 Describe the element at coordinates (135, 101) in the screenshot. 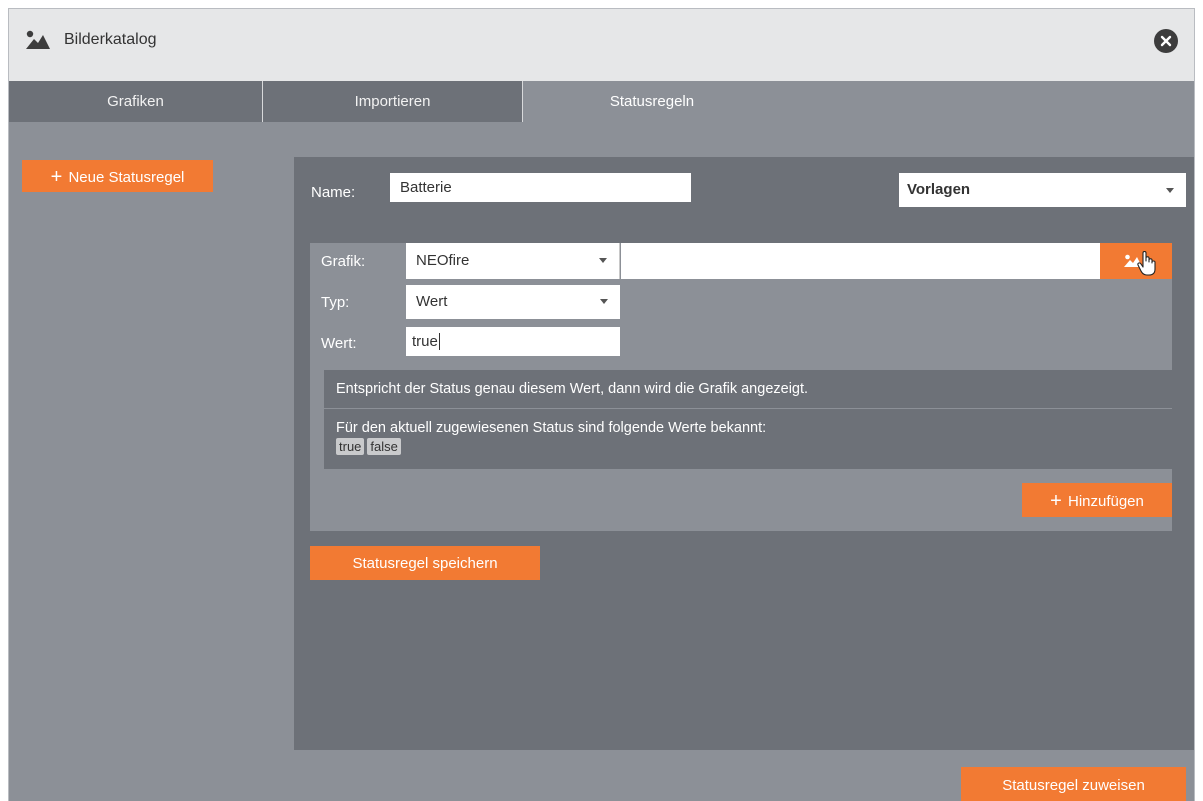

I see `tab-grafiken: Grafiken` at that location.